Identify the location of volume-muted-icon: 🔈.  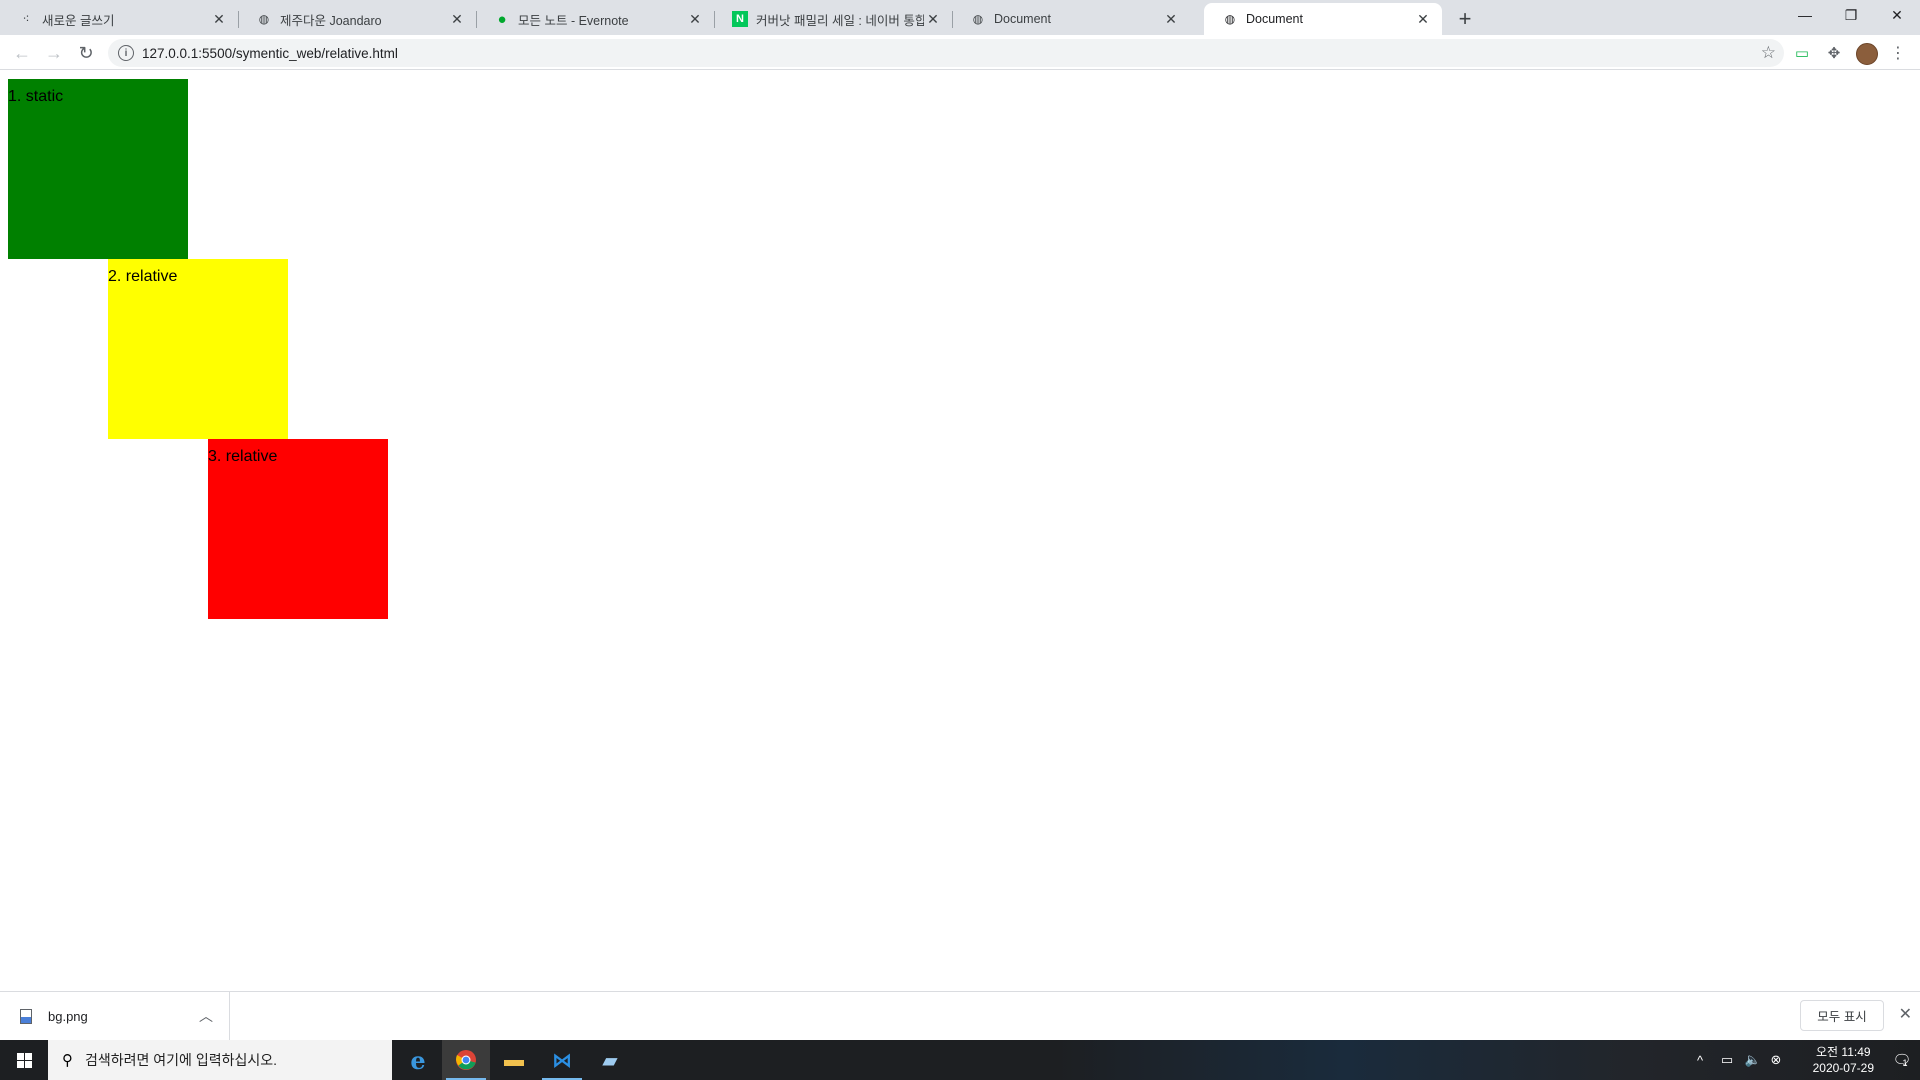
(1753, 1060).